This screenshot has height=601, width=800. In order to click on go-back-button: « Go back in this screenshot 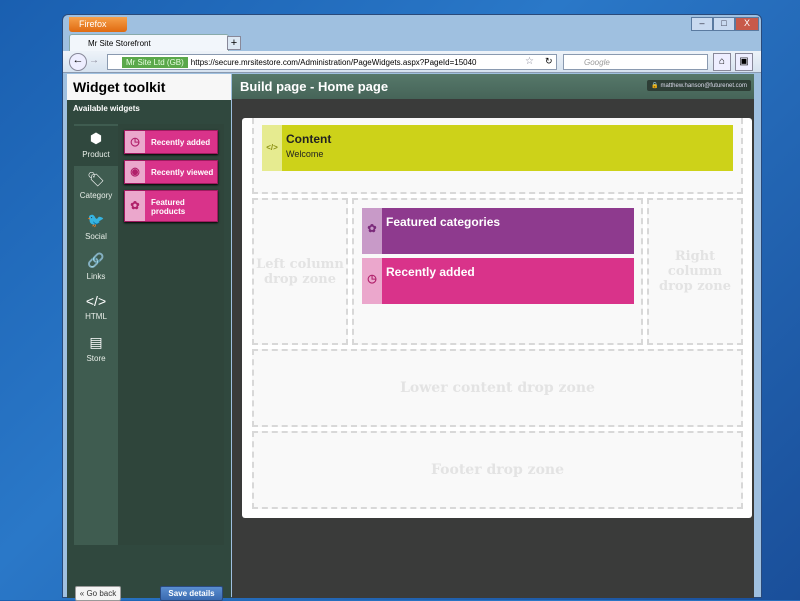, I will do `click(98, 593)`.